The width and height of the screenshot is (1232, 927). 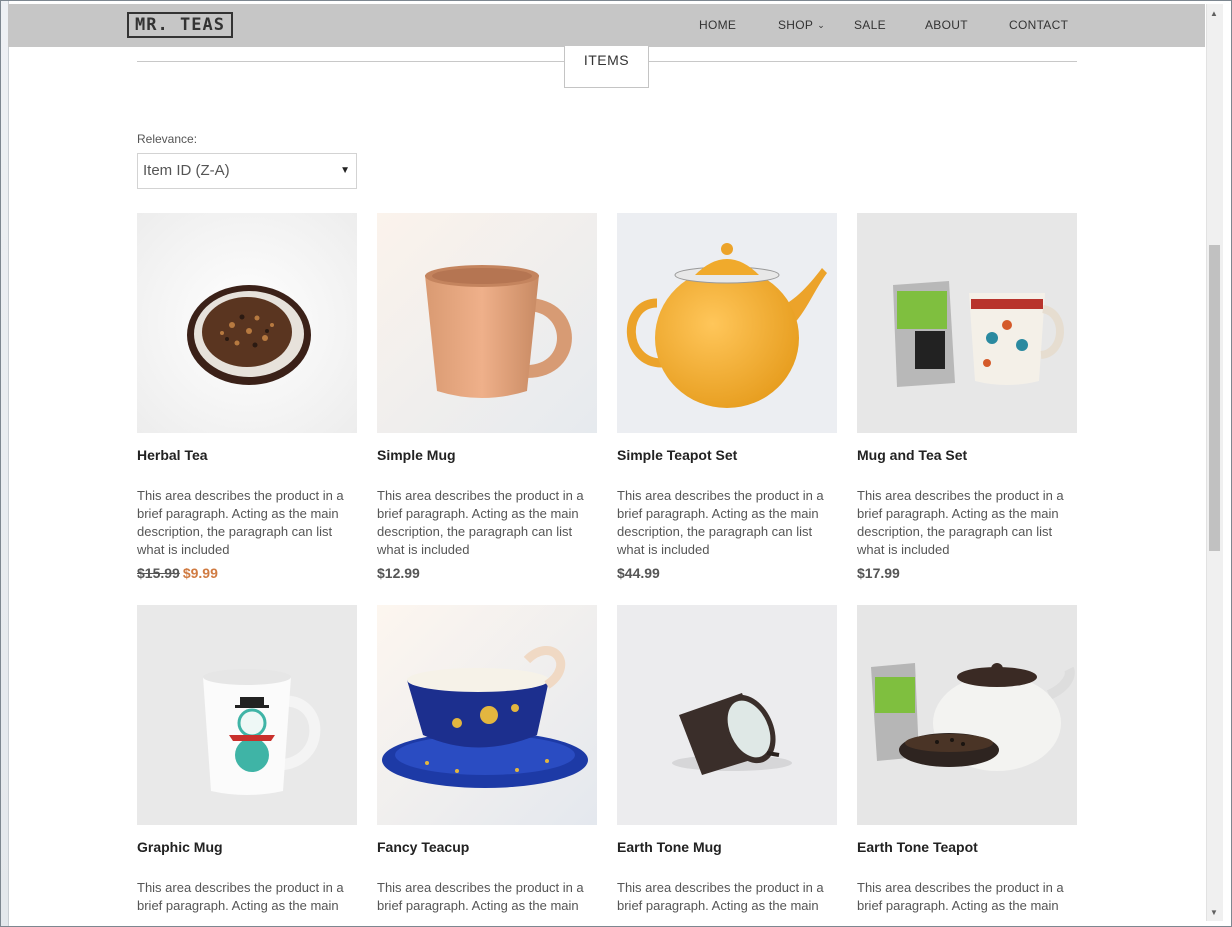 What do you see at coordinates (917, 847) in the screenshot?
I see `product-name: Earth Tone Teapot` at bounding box center [917, 847].